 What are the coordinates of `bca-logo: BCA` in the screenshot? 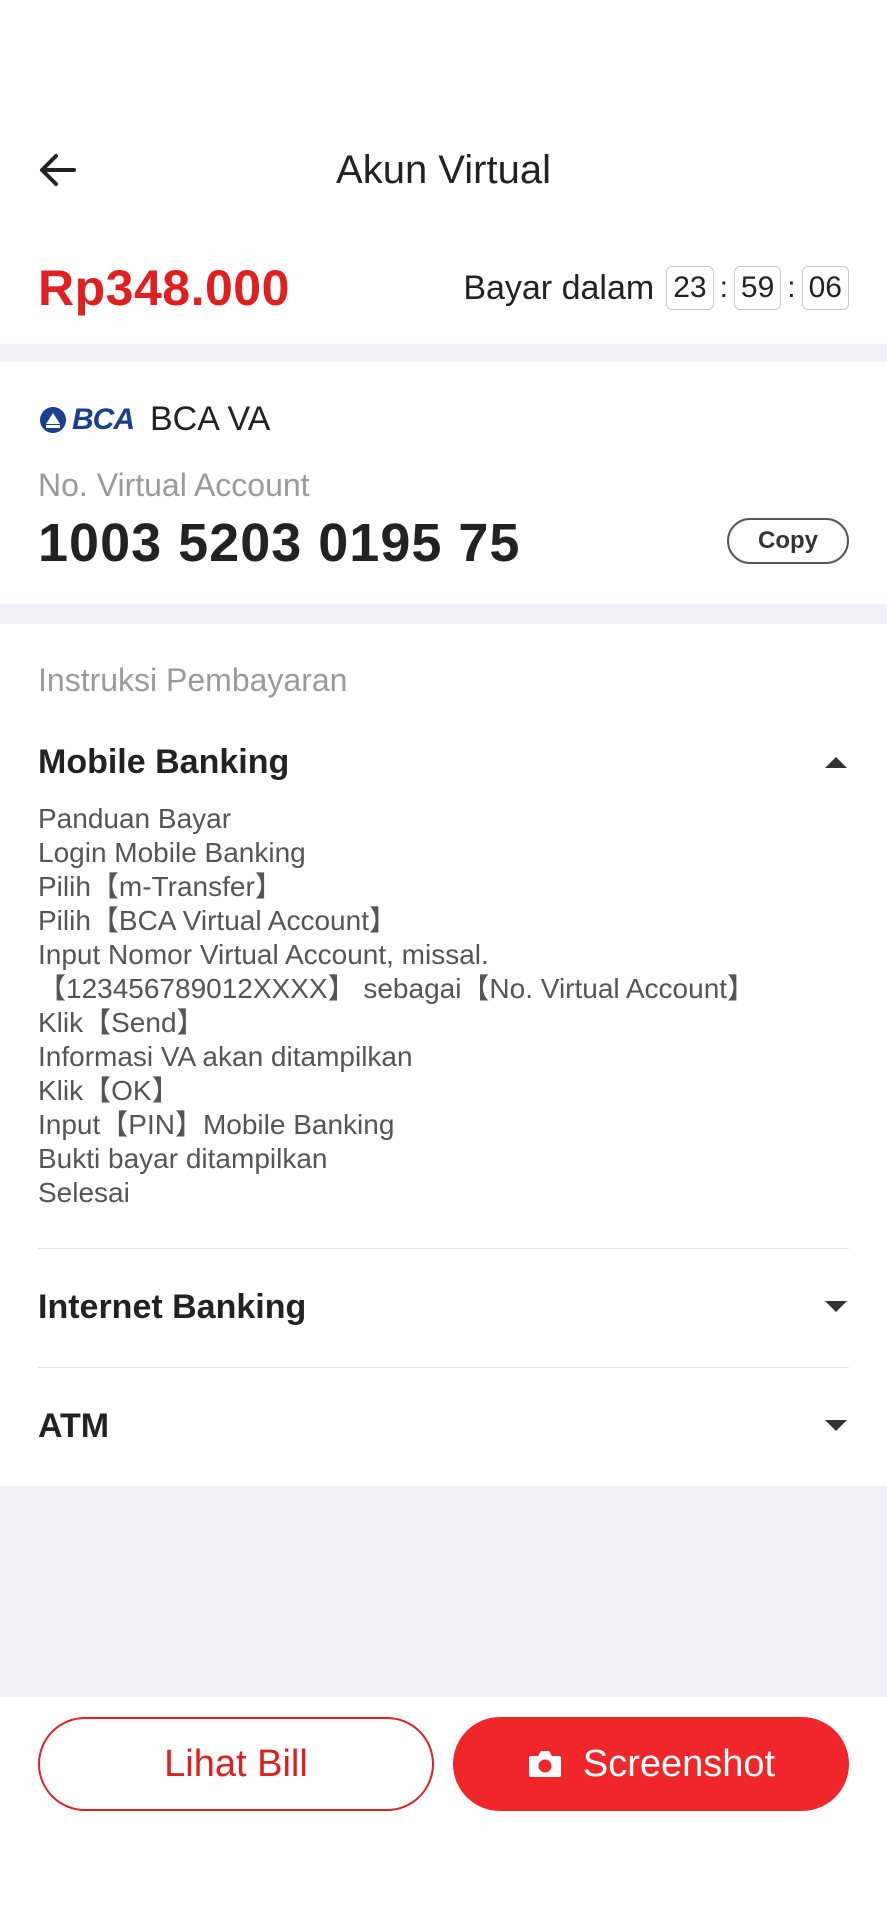 It's located at (86, 419).